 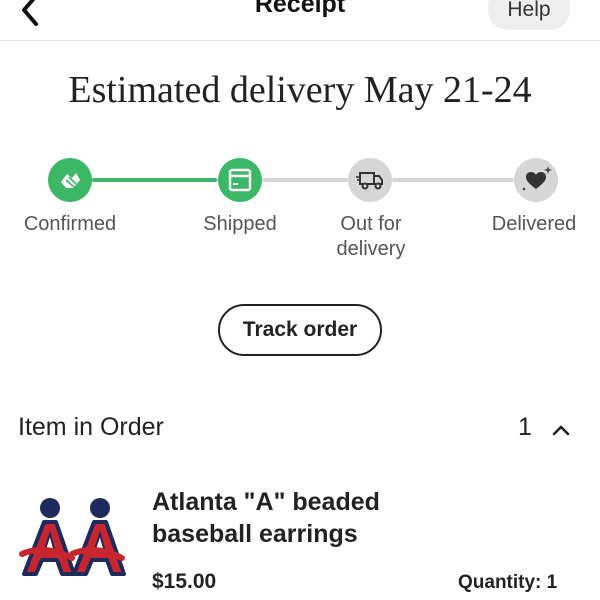 I want to click on heart-icon, so click(x=537, y=178).